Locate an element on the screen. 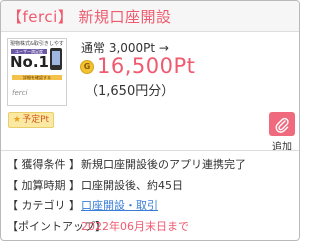  add-button is located at coordinates (282, 124).